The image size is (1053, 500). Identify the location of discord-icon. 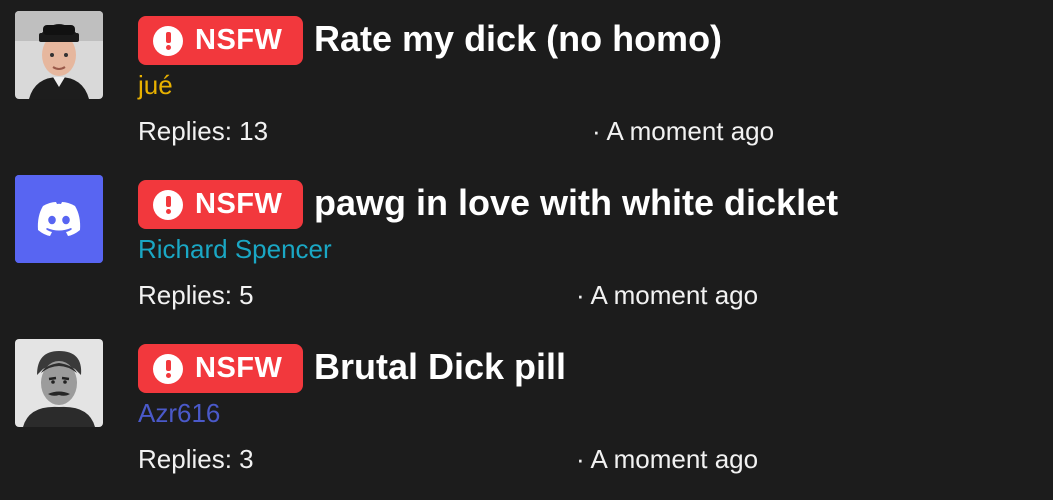
(59, 219).